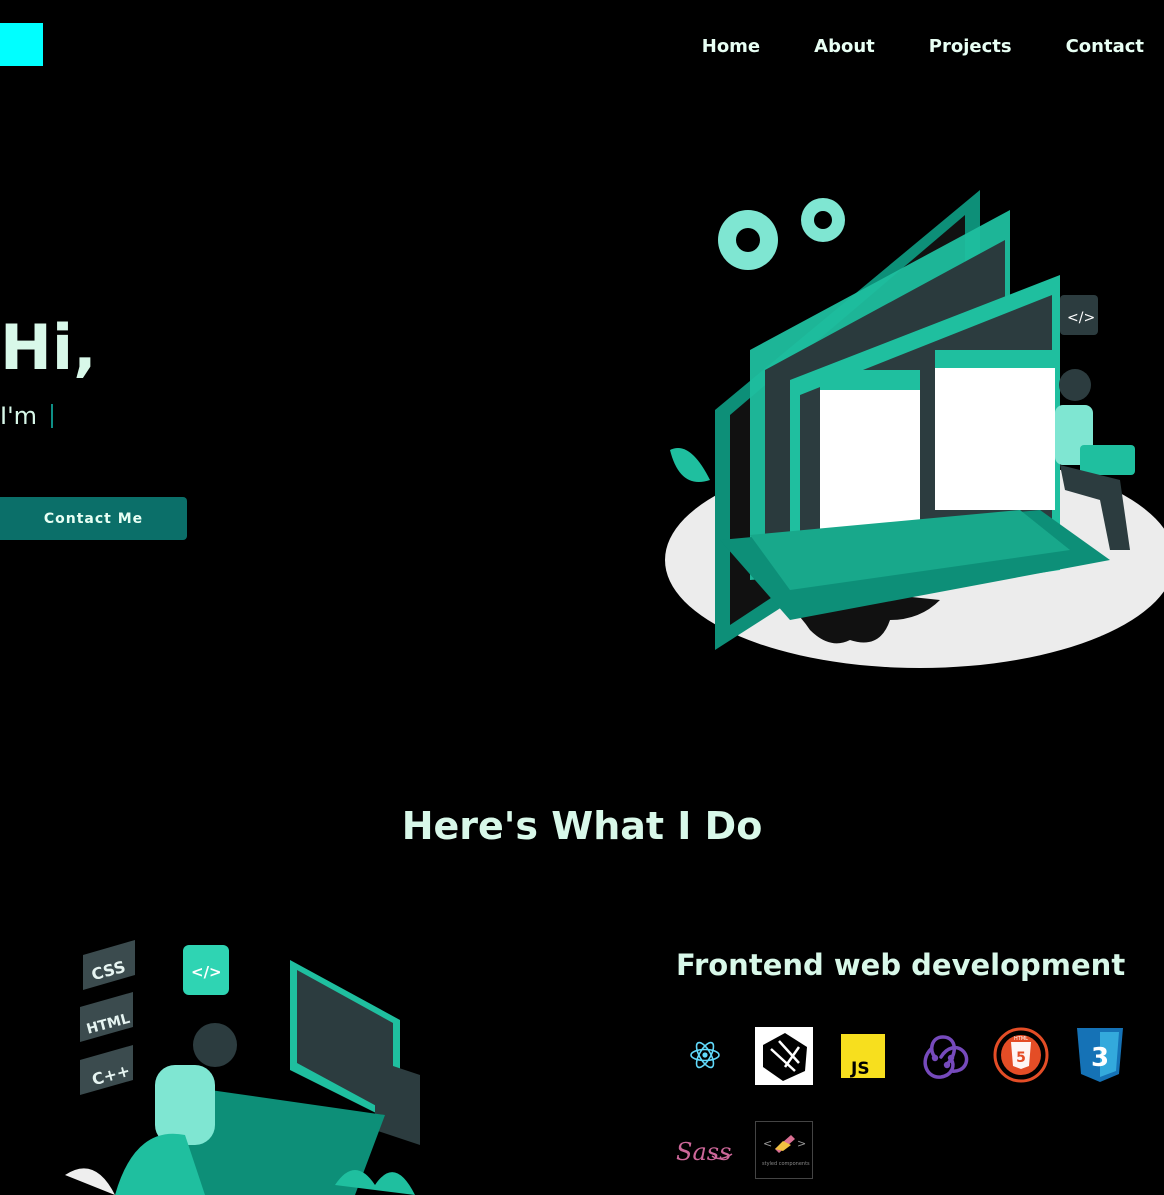 The height and width of the screenshot is (1195, 1164). What do you see at coordinates (582, 826) in the screenshot?
I see `section-title: Here's What I Do` at bounding box center [582, 826].